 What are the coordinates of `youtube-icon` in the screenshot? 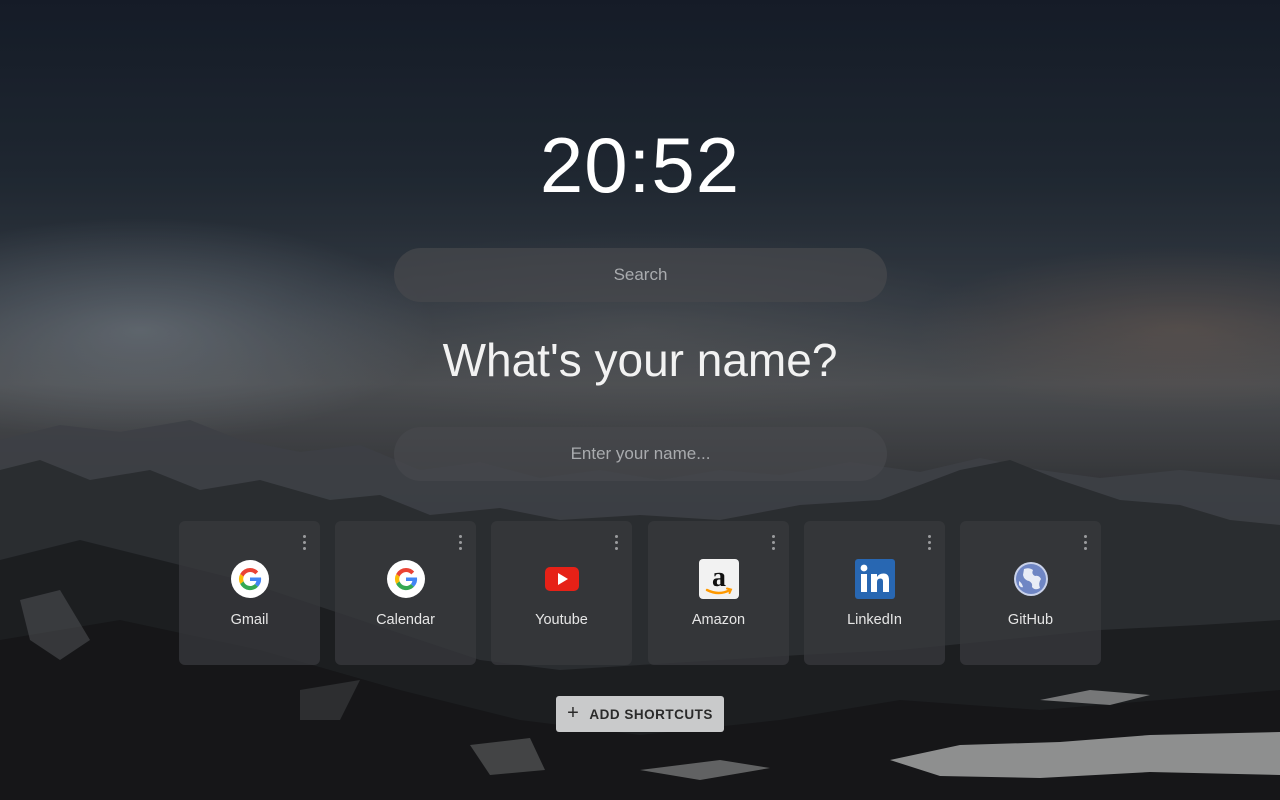 It's located at (561, 579).